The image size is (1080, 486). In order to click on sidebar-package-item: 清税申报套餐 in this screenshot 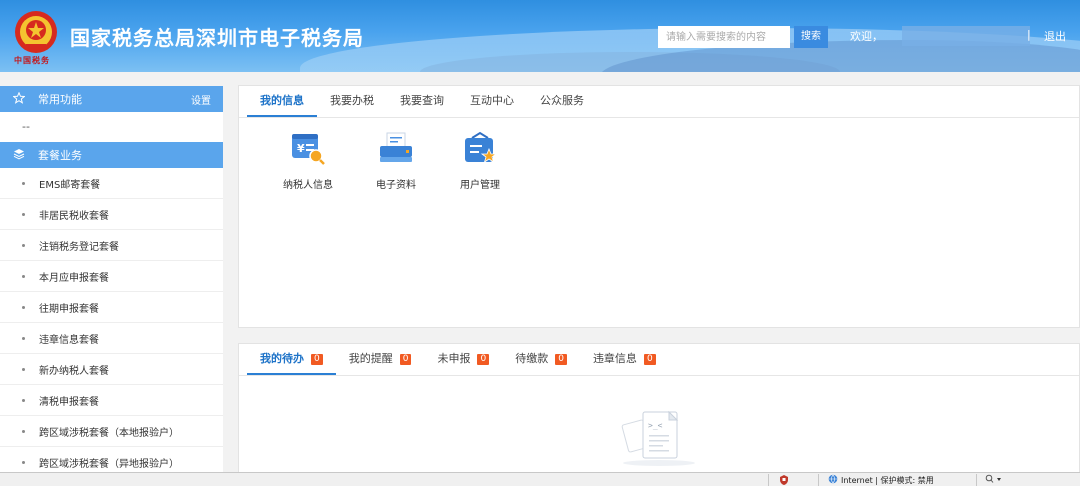, I will do `click(111, 400)`.